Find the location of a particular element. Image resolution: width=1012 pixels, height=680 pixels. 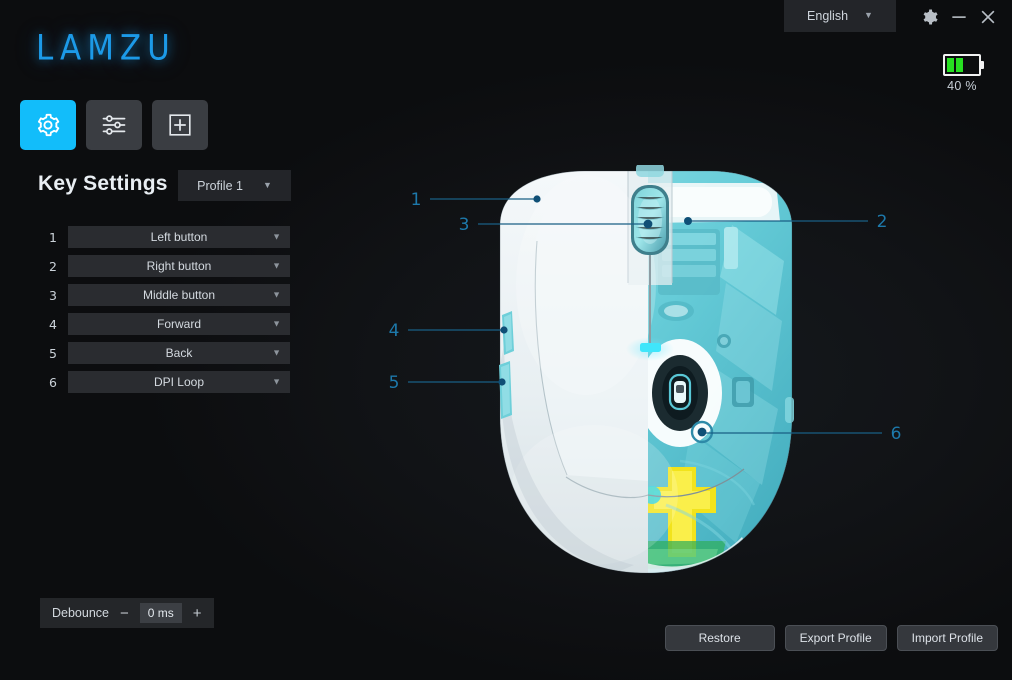

minimize-button is located at coordinates (959, 17).